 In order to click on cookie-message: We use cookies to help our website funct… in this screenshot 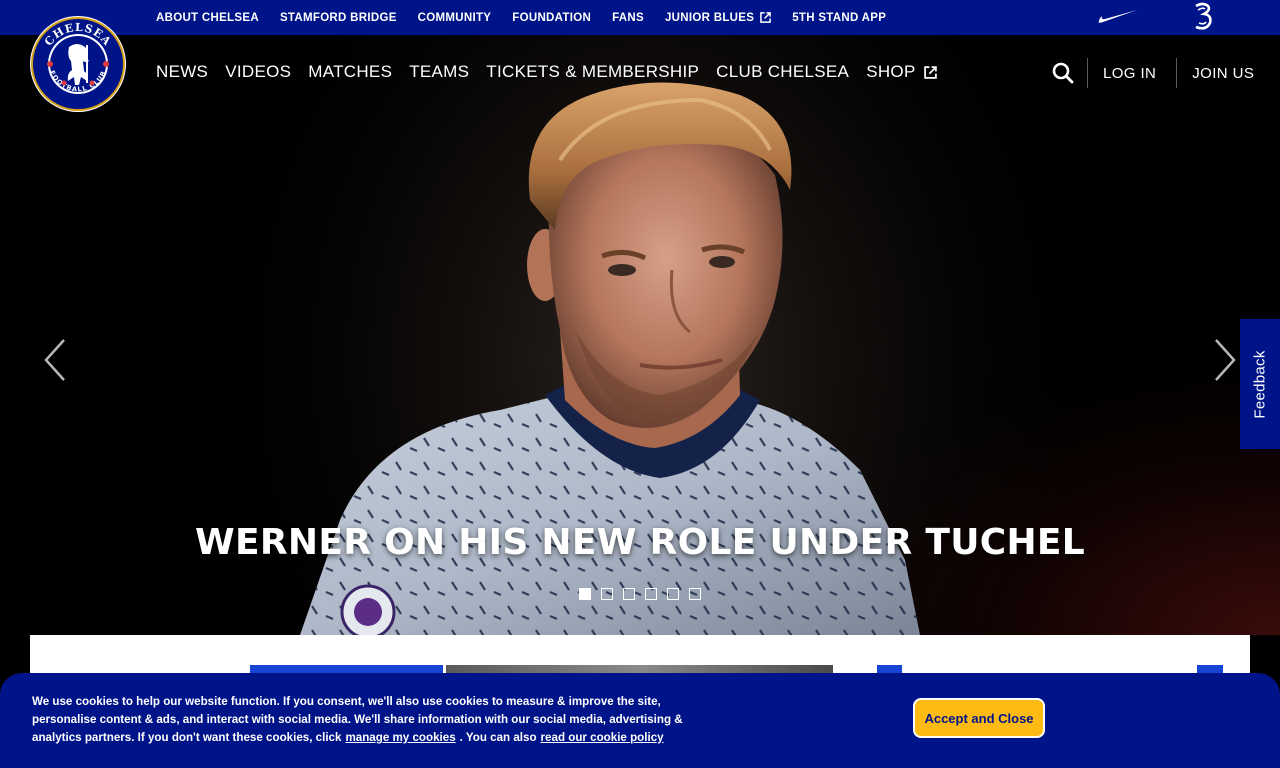, I will do `click(377, 720)`.